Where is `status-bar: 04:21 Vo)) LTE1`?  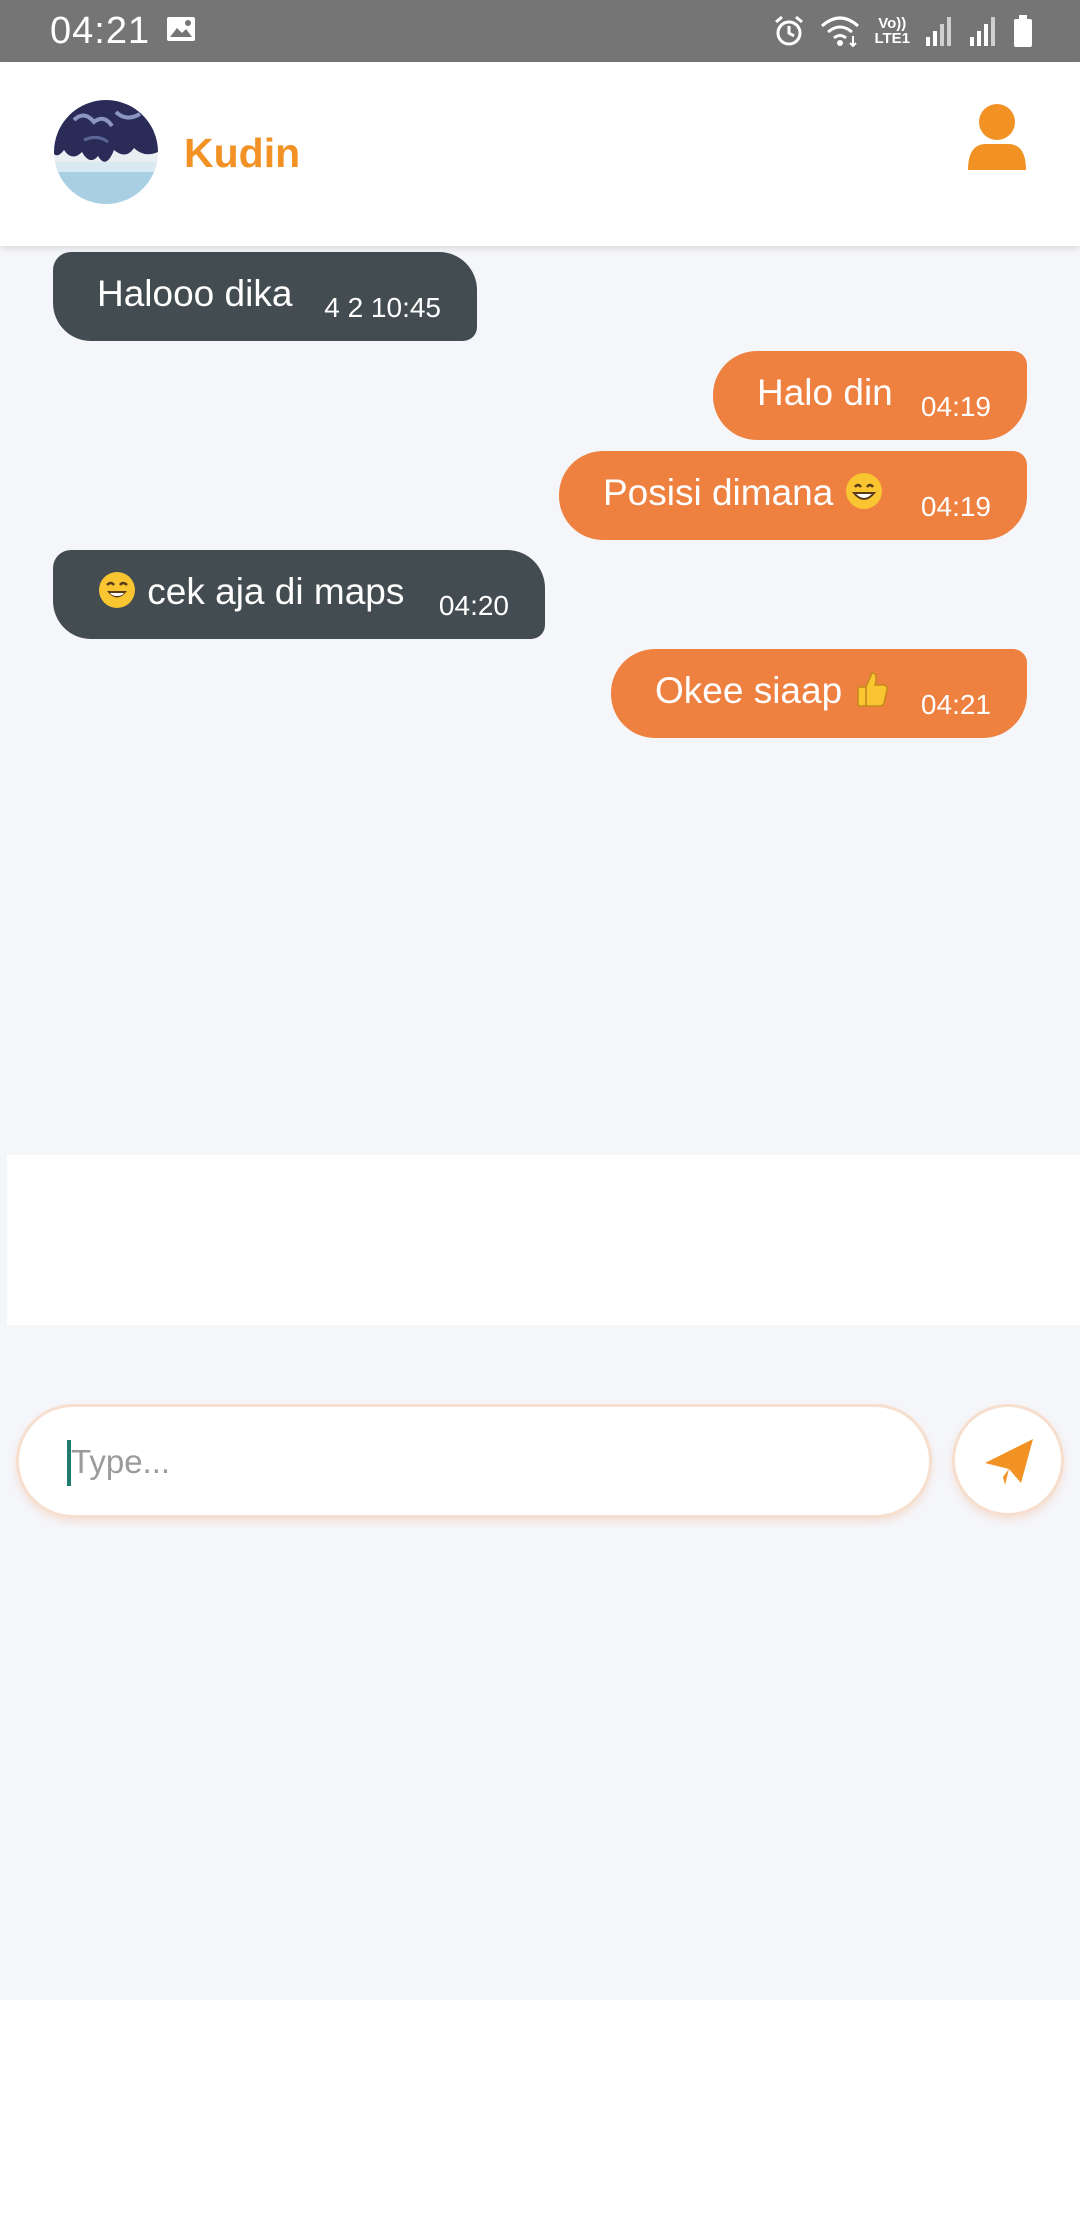 status-bar: 04:21 Vo)) LTE1 is located at coordinates (540, 31).